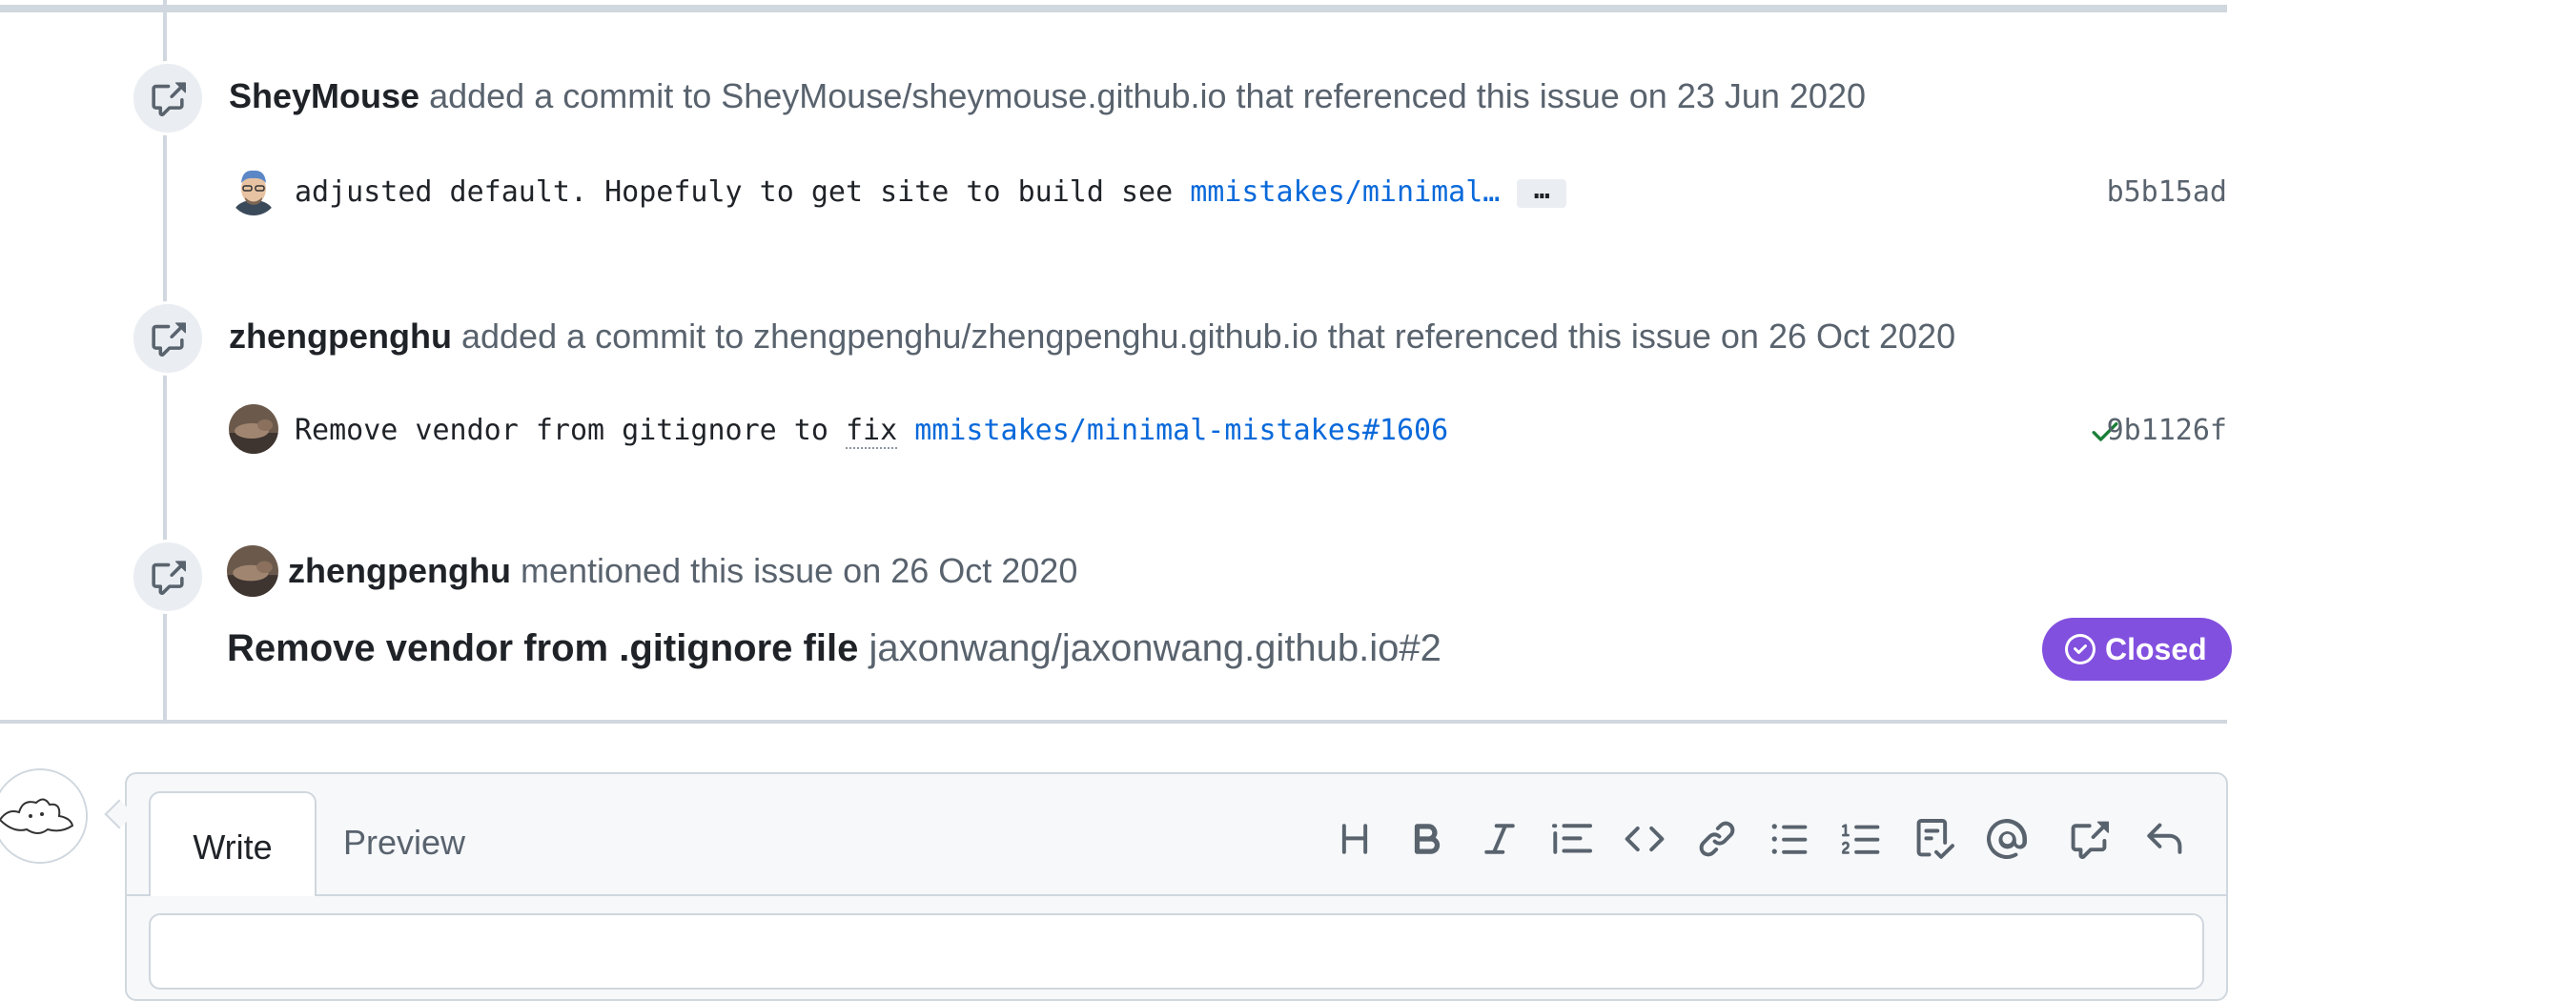  Describe the element at coordinates (1717, 839) in the screenshot. I see `link-icon` at that location.